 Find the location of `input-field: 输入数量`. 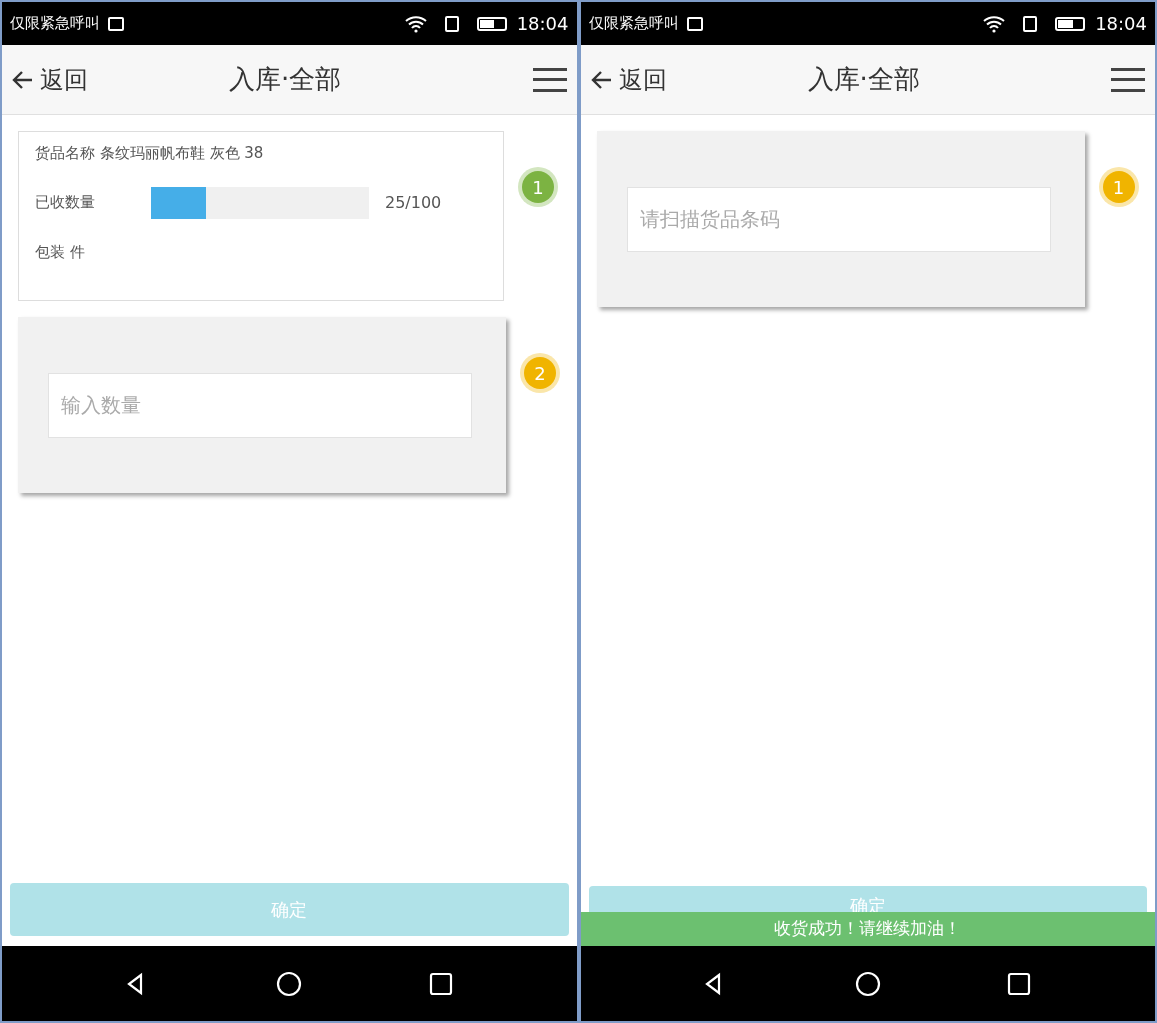

input-field: 输入数量 is located at coordinates (260, 405).